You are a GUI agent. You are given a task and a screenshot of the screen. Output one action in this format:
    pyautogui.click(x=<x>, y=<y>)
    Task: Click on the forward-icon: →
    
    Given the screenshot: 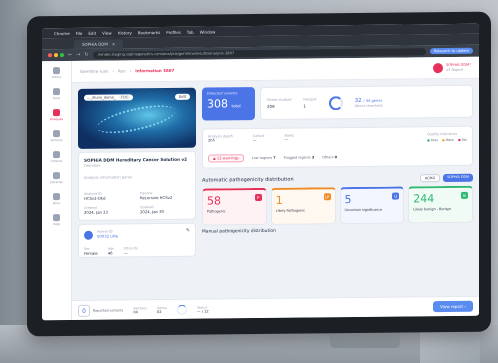 What is the action you would take?
    pyautogui.click(x=78, y=55)
    